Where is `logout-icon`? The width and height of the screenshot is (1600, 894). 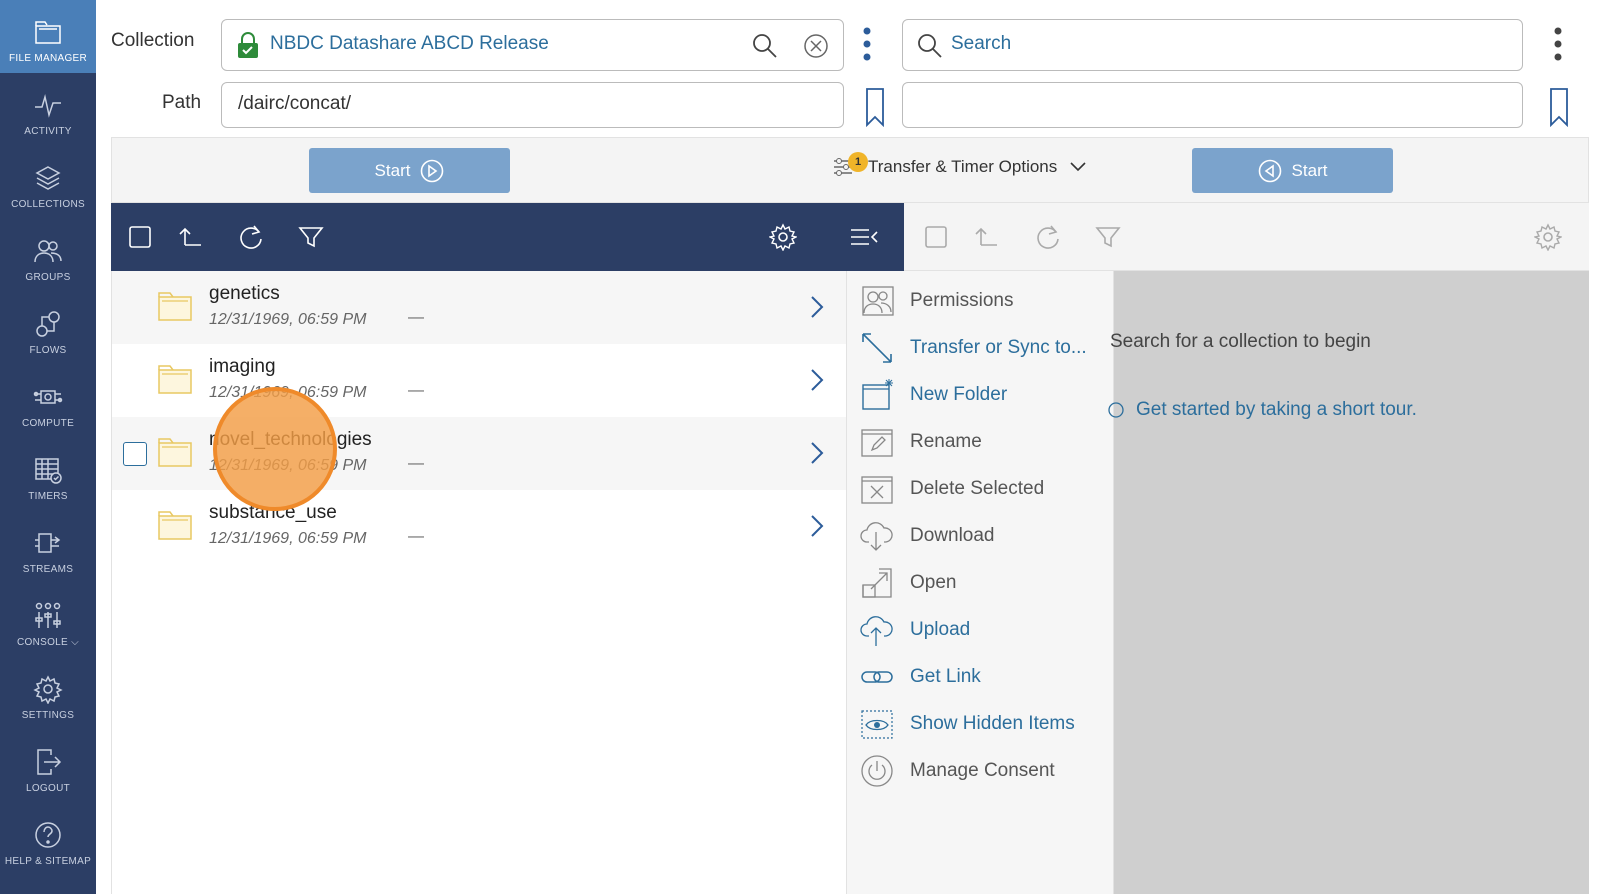 logout-icon is located at coordinates (49, 762).